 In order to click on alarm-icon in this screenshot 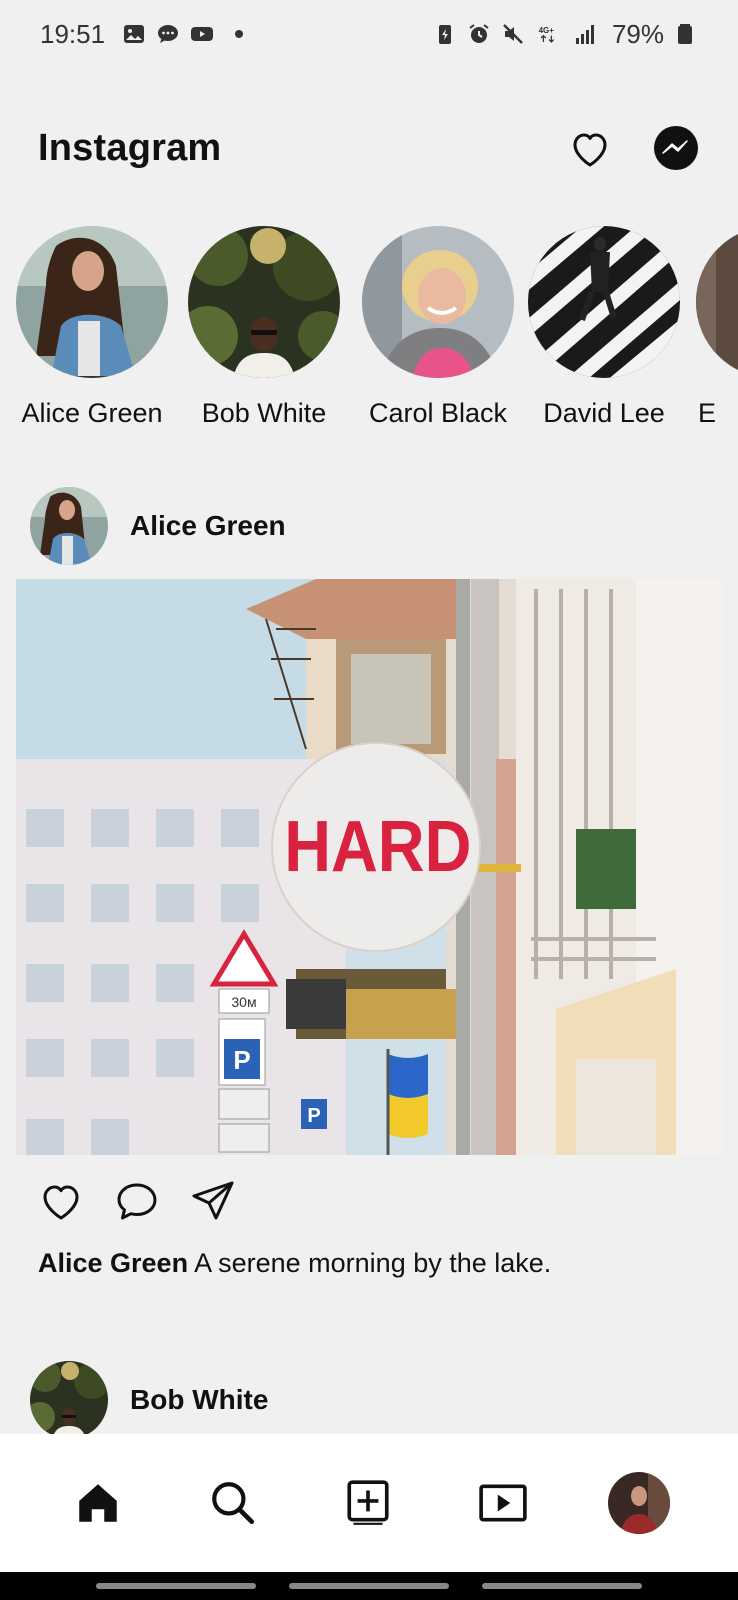, I will do `click(479, 34)`.